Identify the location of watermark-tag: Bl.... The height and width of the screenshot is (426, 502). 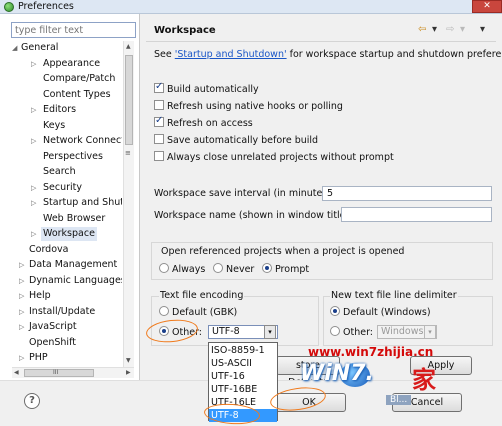
(399, 400).